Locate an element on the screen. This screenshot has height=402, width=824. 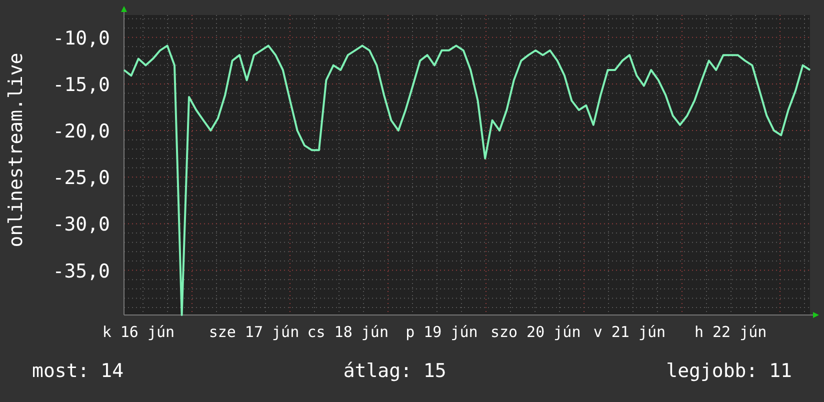
x-tick-label: szo 20 jún is located at coordinates (535, 332).